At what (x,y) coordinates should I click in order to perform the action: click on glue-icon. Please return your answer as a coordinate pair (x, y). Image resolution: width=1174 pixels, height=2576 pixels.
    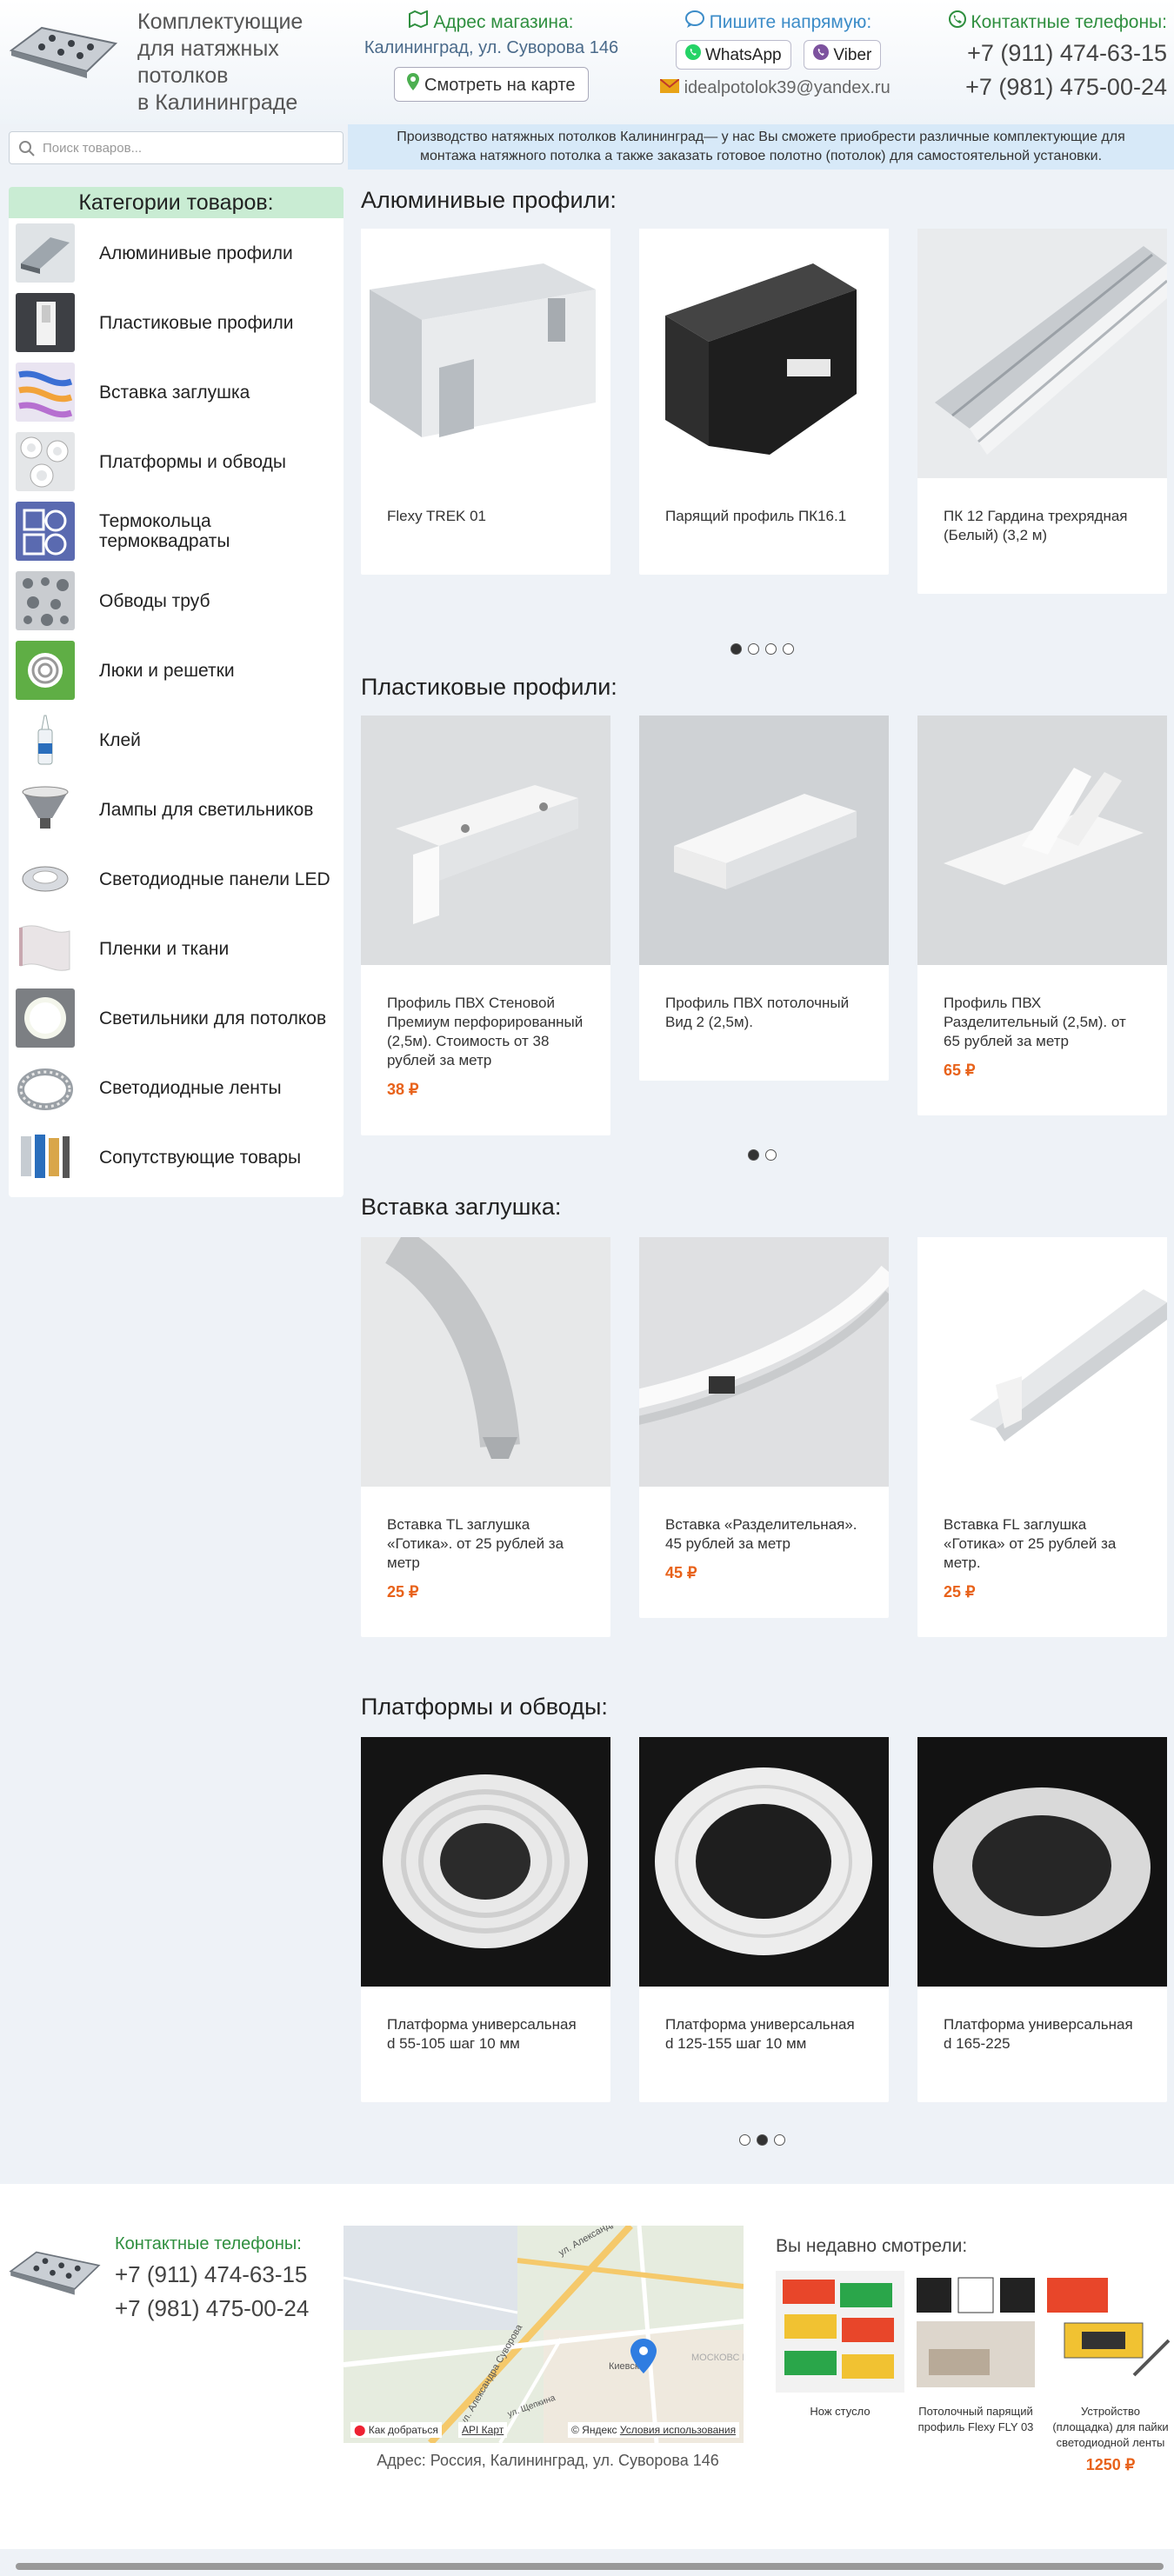
    Looking at the image, I should click on (45, 739).